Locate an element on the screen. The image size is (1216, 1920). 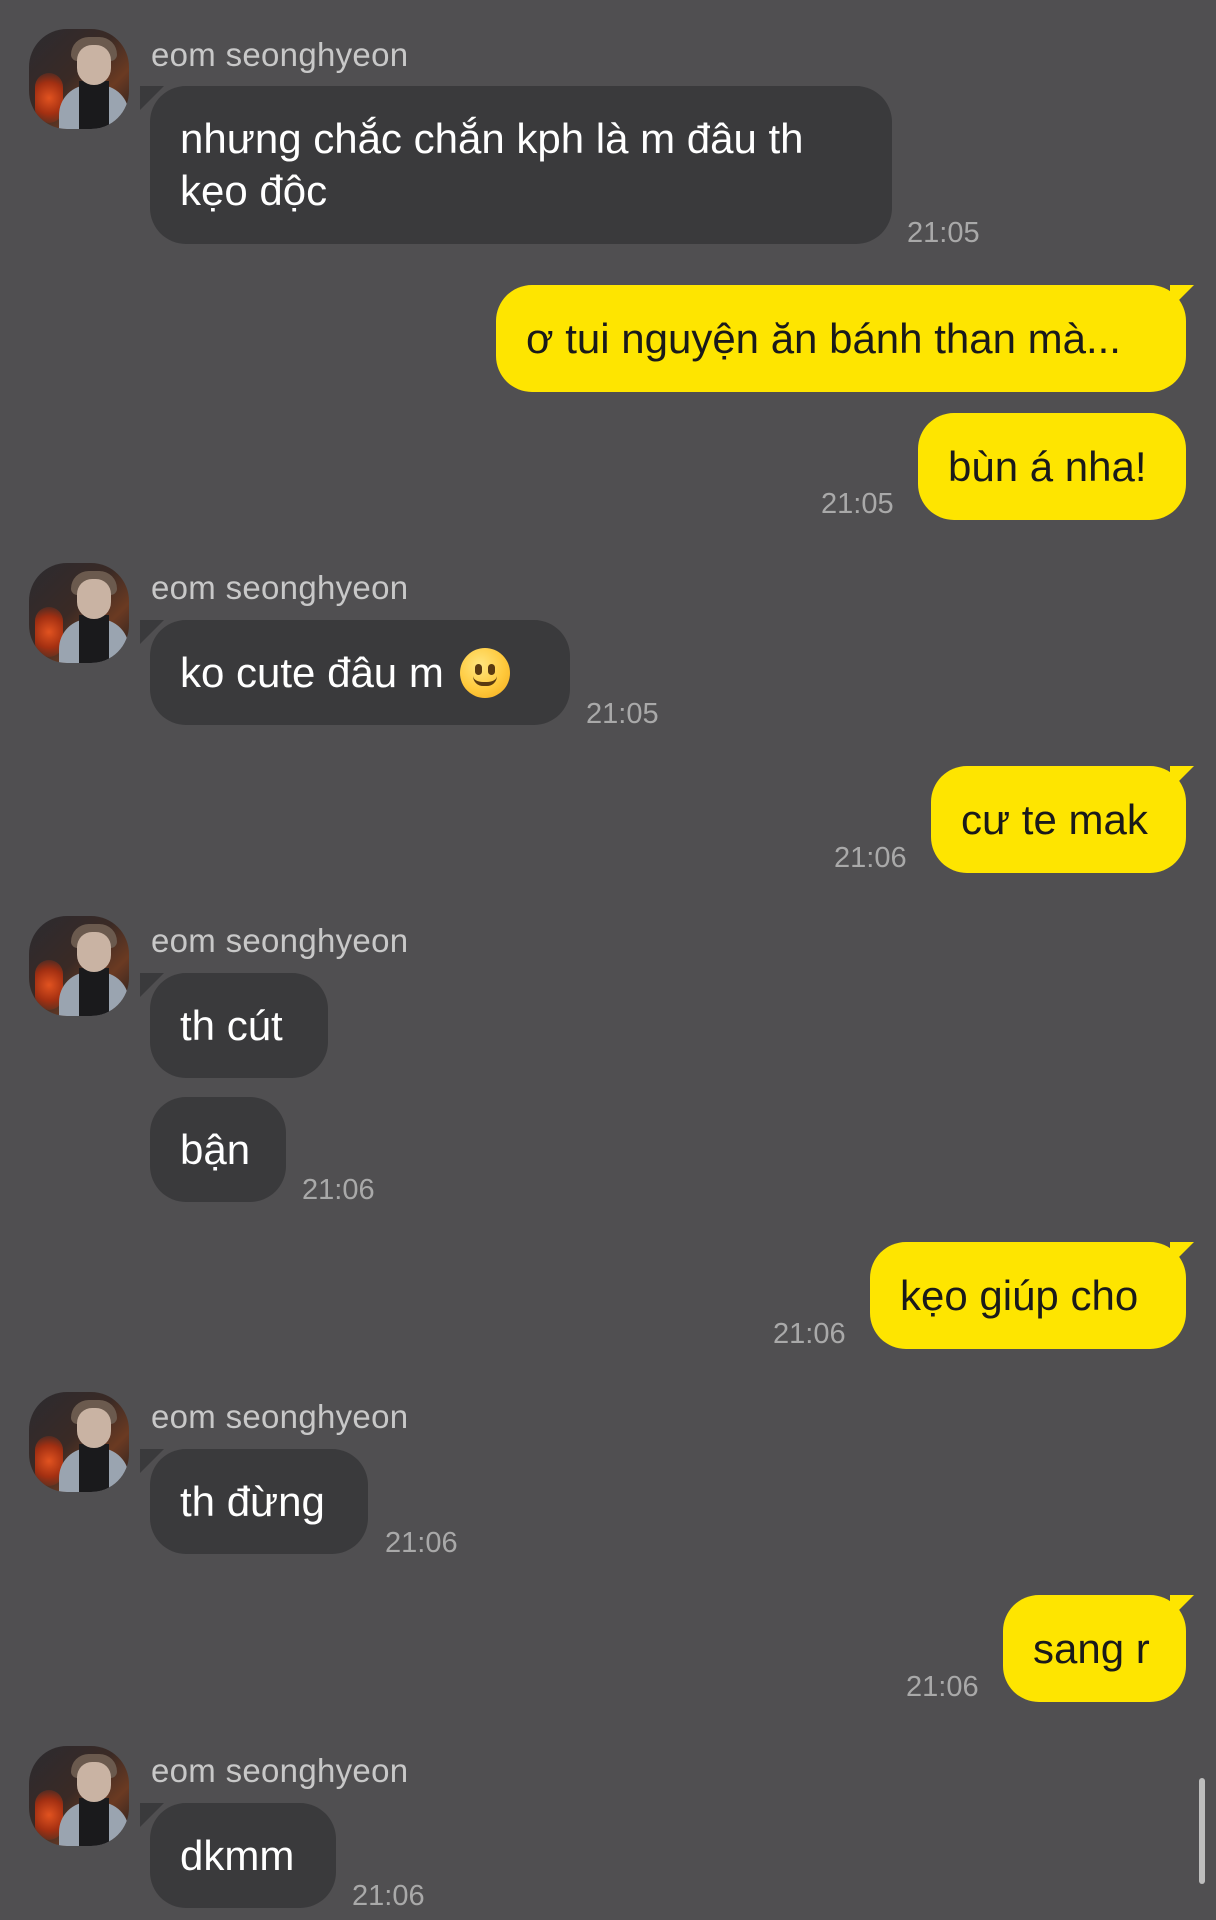
message-text: bùn á nha! is located at coordinates (1047, 466).